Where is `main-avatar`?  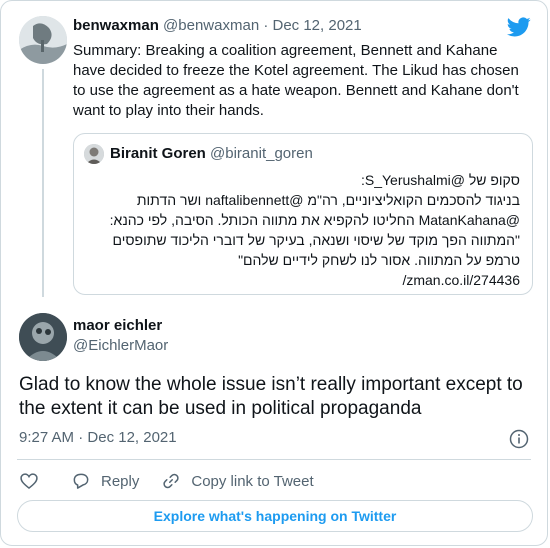 main-avatar is located at coordinates (43, 337).